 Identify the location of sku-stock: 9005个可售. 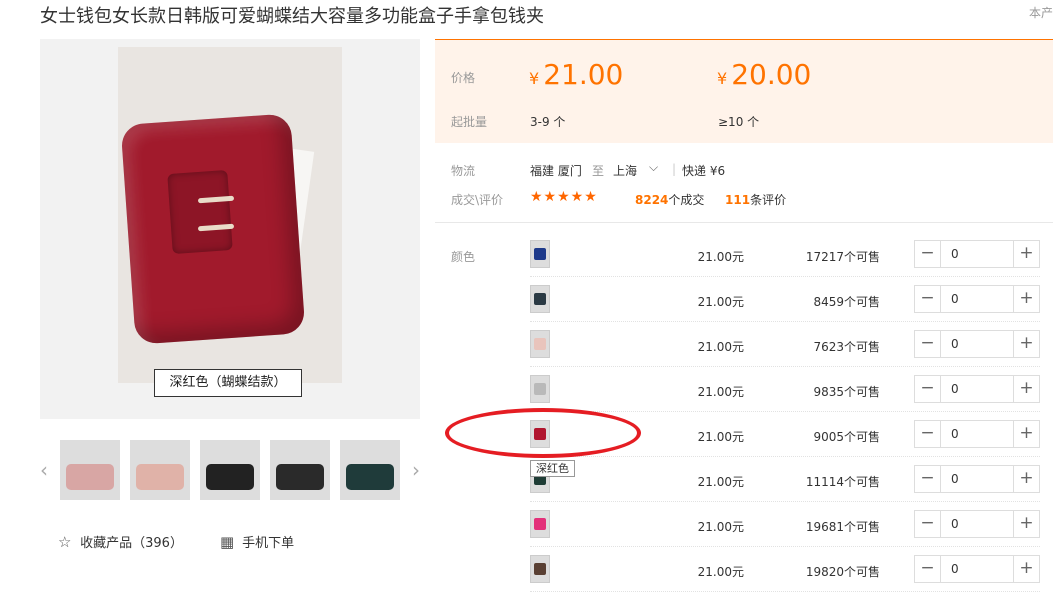
(846, 437).